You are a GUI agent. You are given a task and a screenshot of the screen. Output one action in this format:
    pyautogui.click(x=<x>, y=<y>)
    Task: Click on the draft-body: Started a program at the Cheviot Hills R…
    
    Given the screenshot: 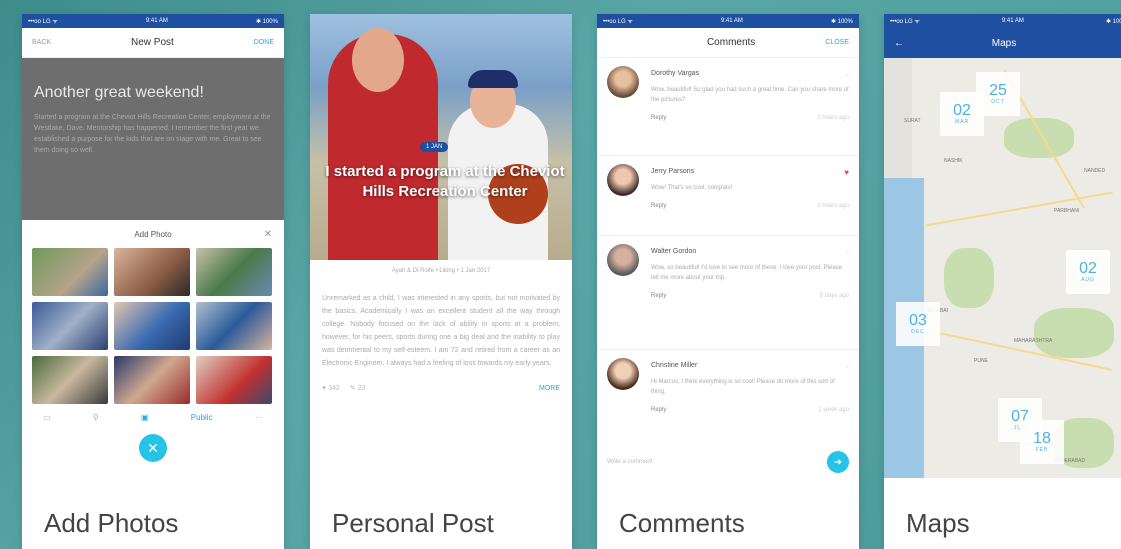 What is the action you would take?
    pyautogui.click(x=152, y=134)
    